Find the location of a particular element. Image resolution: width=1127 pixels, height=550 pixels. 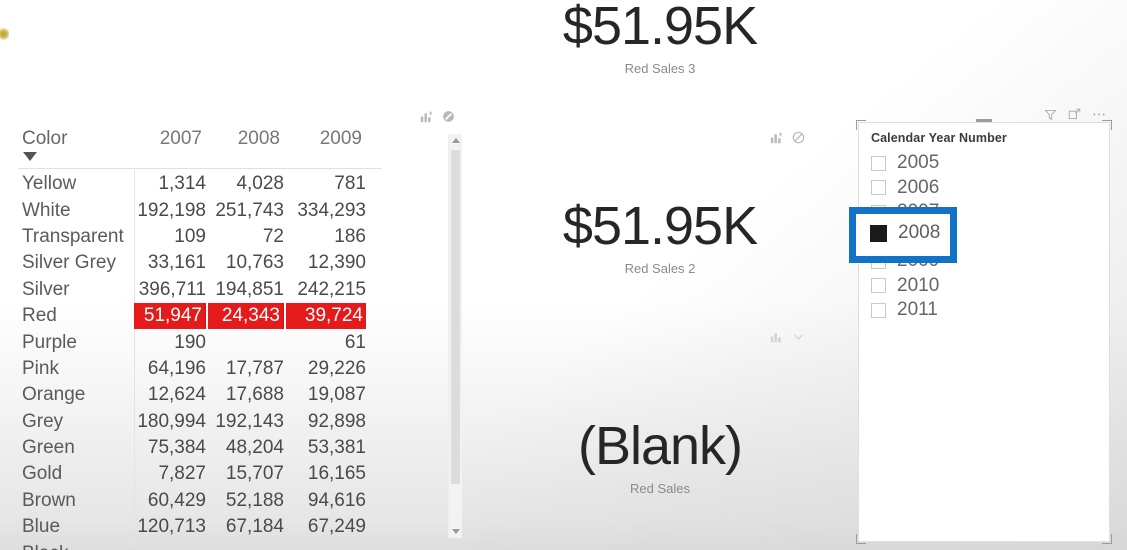

matrix-cell-v2007: 396,711 is located at coordinates (172, 289).